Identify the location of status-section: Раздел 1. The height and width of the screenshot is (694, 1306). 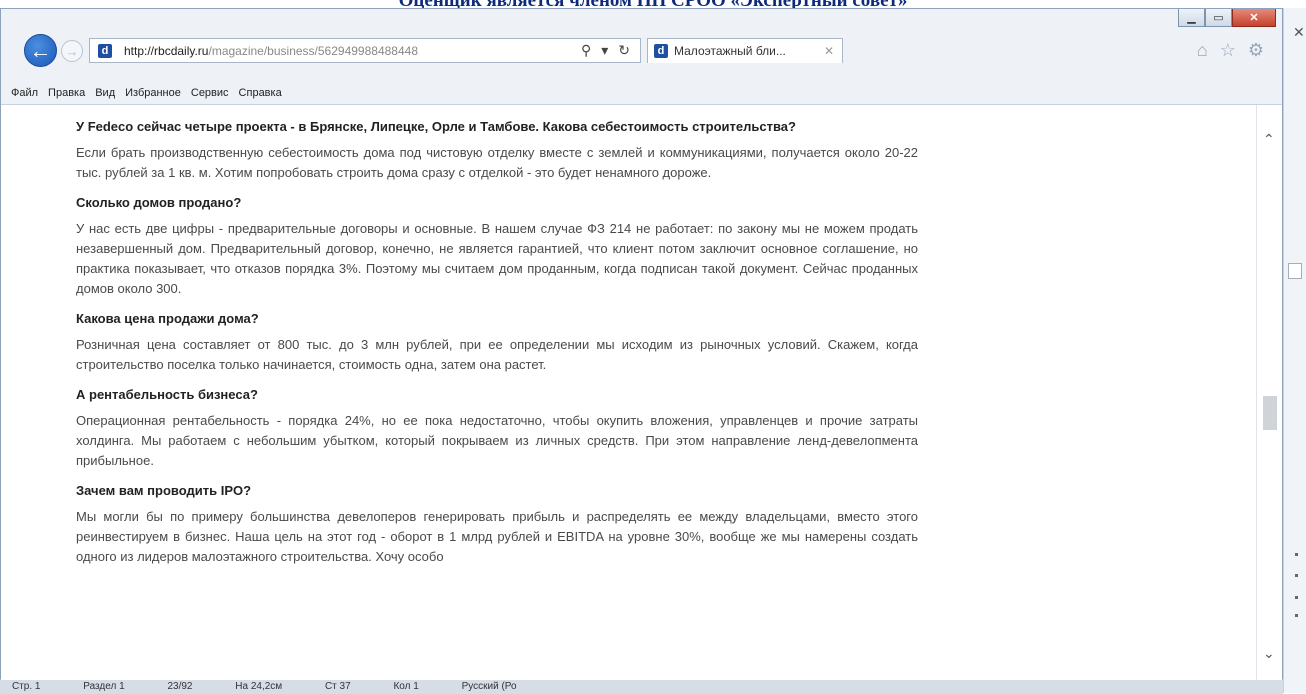
(104, 686).